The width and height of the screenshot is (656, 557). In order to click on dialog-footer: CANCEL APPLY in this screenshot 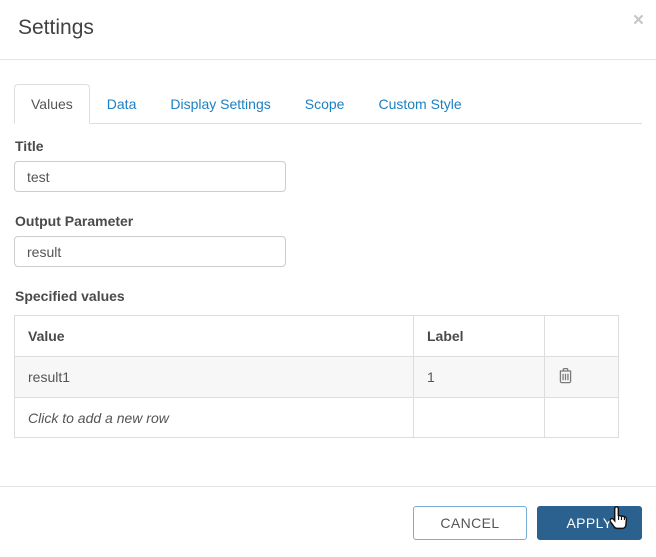, I will do `click(328, 521)`.